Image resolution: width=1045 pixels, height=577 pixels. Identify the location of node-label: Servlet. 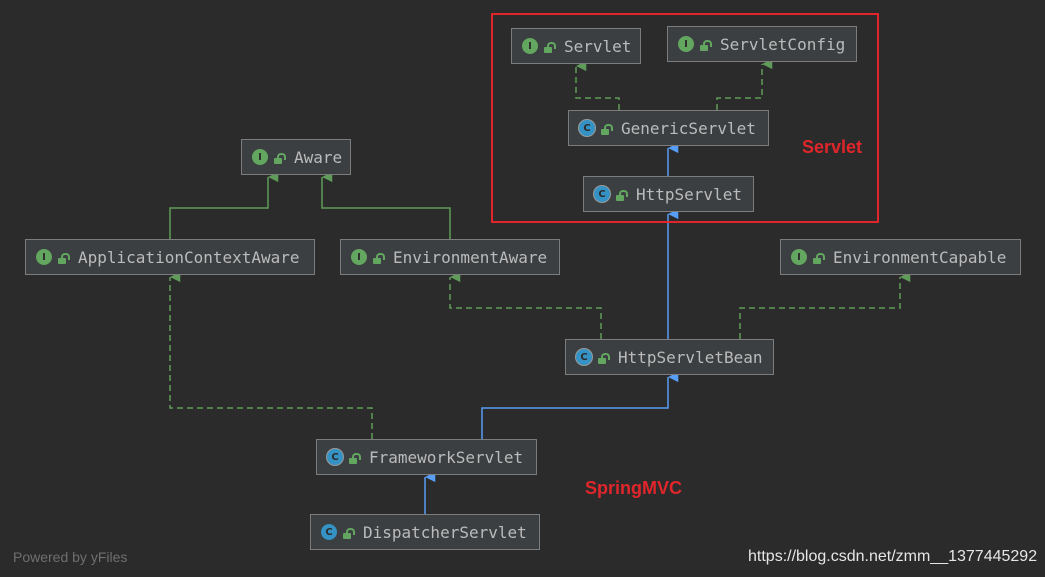
(598, 46).